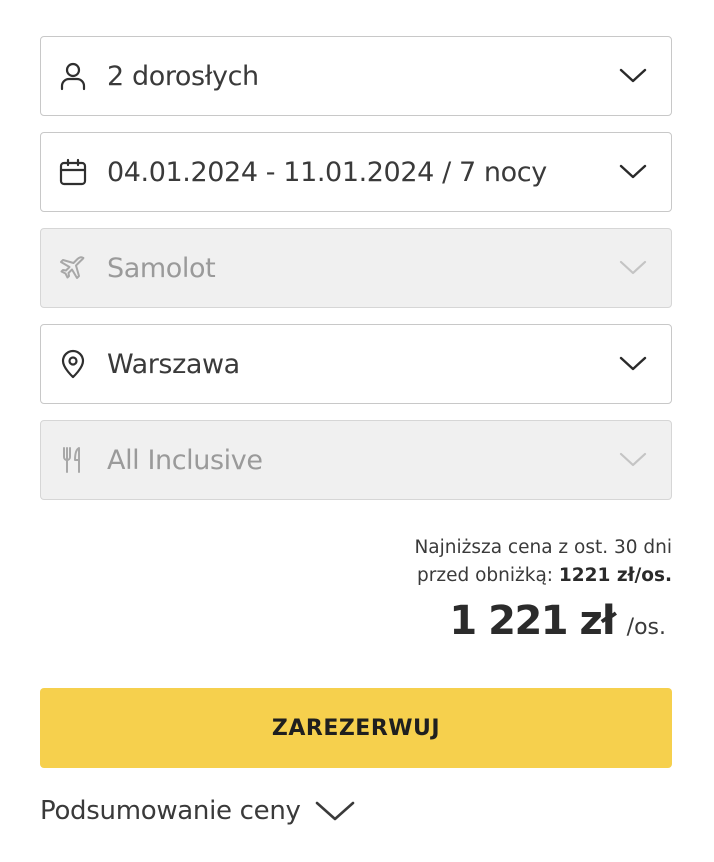 Image resolution: width=714 pixels, height=862 pixels. I want to click on calendar-icon, so click(73, 172).